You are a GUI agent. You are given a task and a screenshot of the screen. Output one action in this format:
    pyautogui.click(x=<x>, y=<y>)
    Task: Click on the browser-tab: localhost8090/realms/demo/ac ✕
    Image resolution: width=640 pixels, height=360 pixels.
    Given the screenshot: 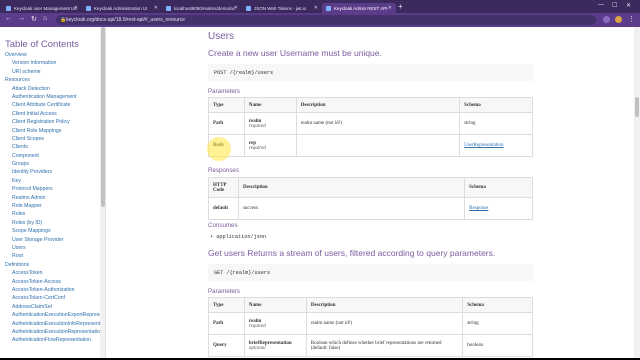 What is the action you would take?
    pyautogui.click(x=202, y=8)
    